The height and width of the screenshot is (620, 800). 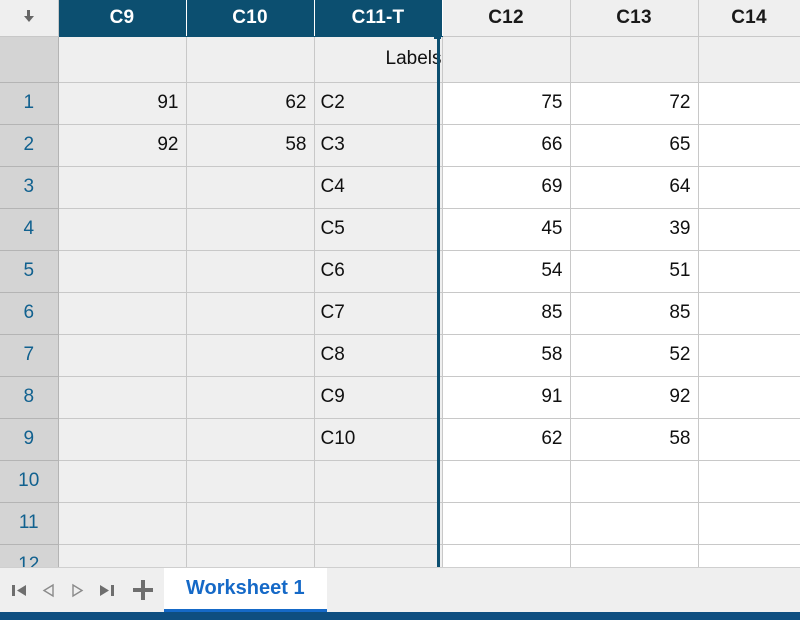 What do you see at coordinates (29, 229) in the screenshot?
I see `row-header-4: 4` at bounding box center [29, 229].